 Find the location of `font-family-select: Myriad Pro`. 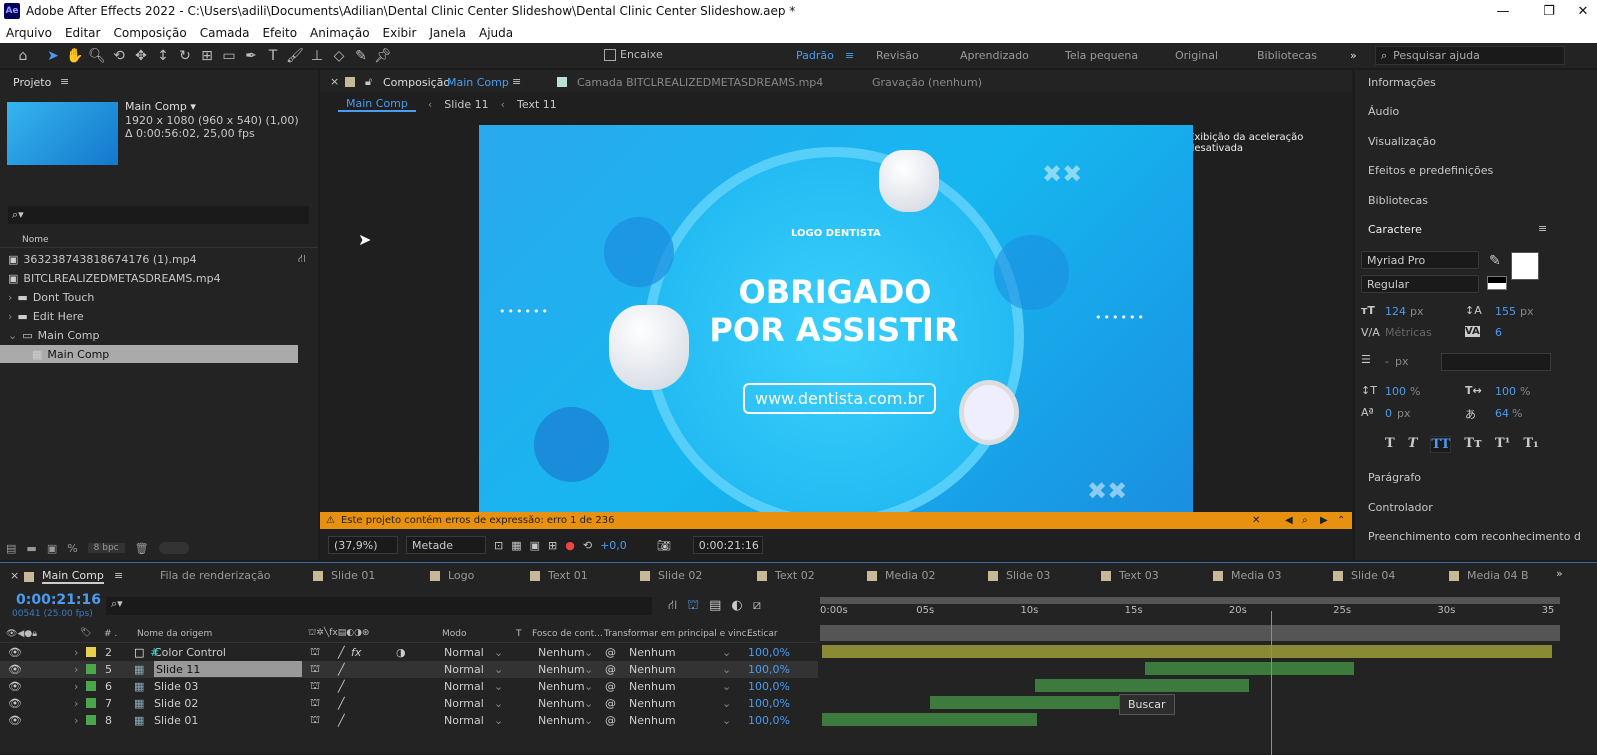

font-family-select: Myriad Pro is located at coordinates (1420, 260).